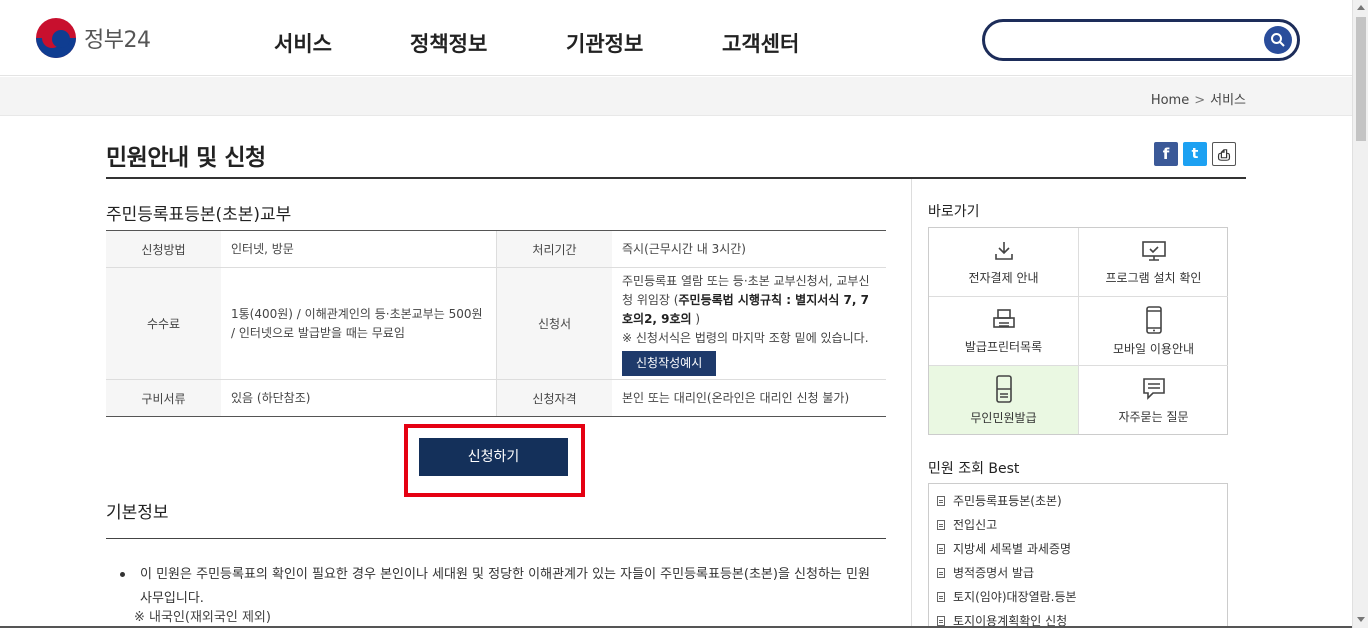 The image size is (1368, 628). Describe the element at coordinates (1228, 100) in the screenshot. I see `breadcrumb-current: 서비스` at that location.